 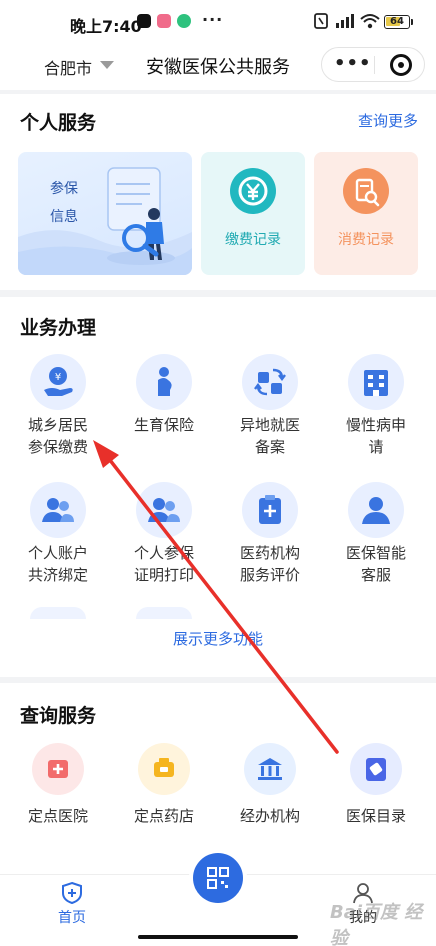 What do you see at coordinates (163, 816) in the screenshot?
I see `query-label: 定点药店` at bounding box center [163, 816].